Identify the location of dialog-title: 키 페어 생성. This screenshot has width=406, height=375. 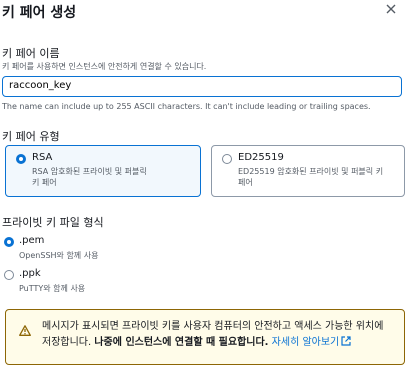
(39, 13).